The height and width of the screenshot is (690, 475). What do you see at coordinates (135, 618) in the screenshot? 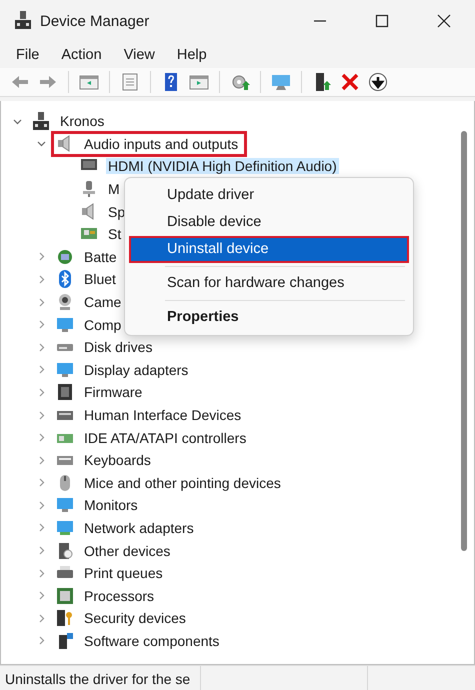
I see `tree-item: Security devices` at bounding box center [135, 618].